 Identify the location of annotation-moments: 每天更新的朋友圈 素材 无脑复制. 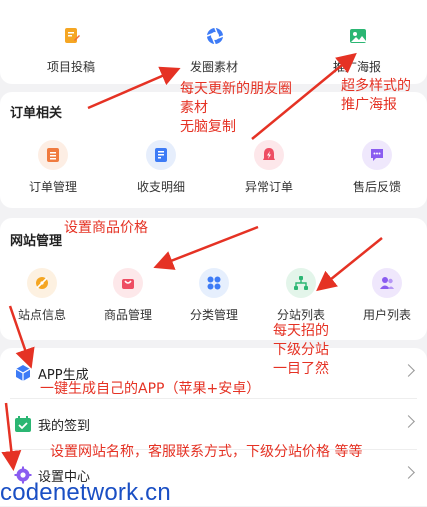
(236, 108).